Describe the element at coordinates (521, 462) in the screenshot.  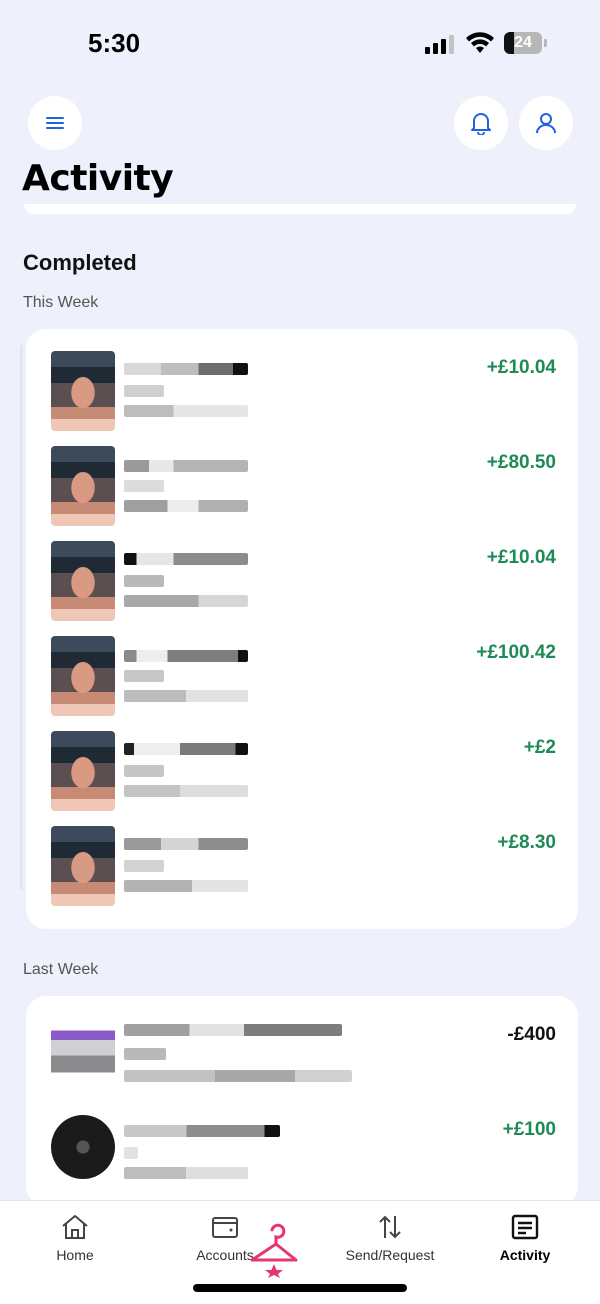
I see `transaction-amount: +£80.50` at that location.